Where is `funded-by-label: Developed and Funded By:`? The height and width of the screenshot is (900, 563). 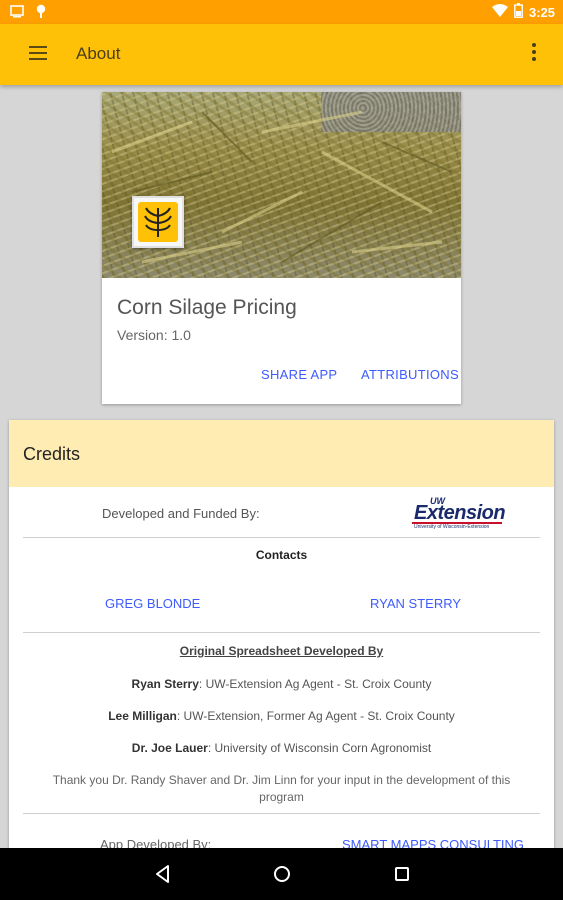
funded-by-label: Developed and Funded By: is located at coordinates (181, 513).